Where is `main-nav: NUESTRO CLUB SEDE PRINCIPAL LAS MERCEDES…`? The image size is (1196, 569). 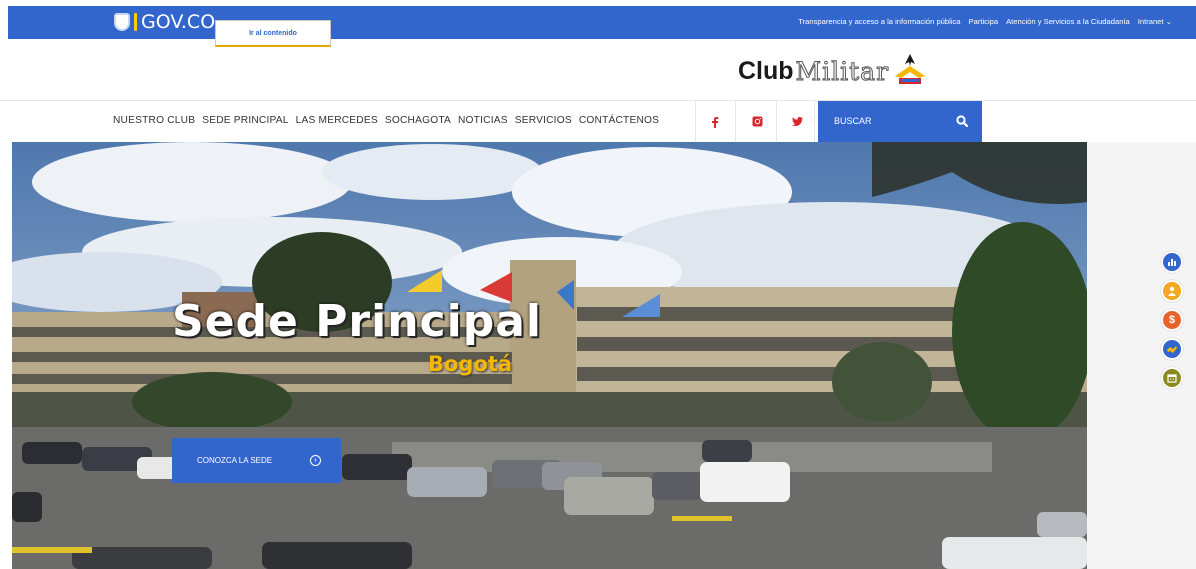
main-nav: NUESTRO CLUB SEDE PRINCIPAL LAS MERCEDES… is located at coordinates (598, 121).